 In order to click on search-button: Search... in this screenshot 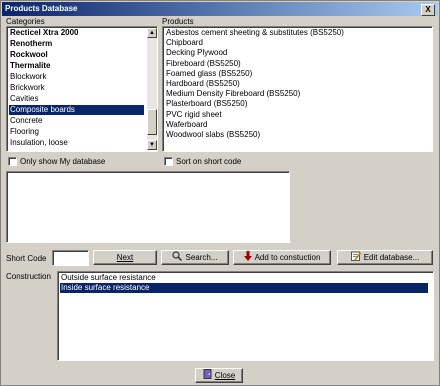, I will do `click(195, 257)`.